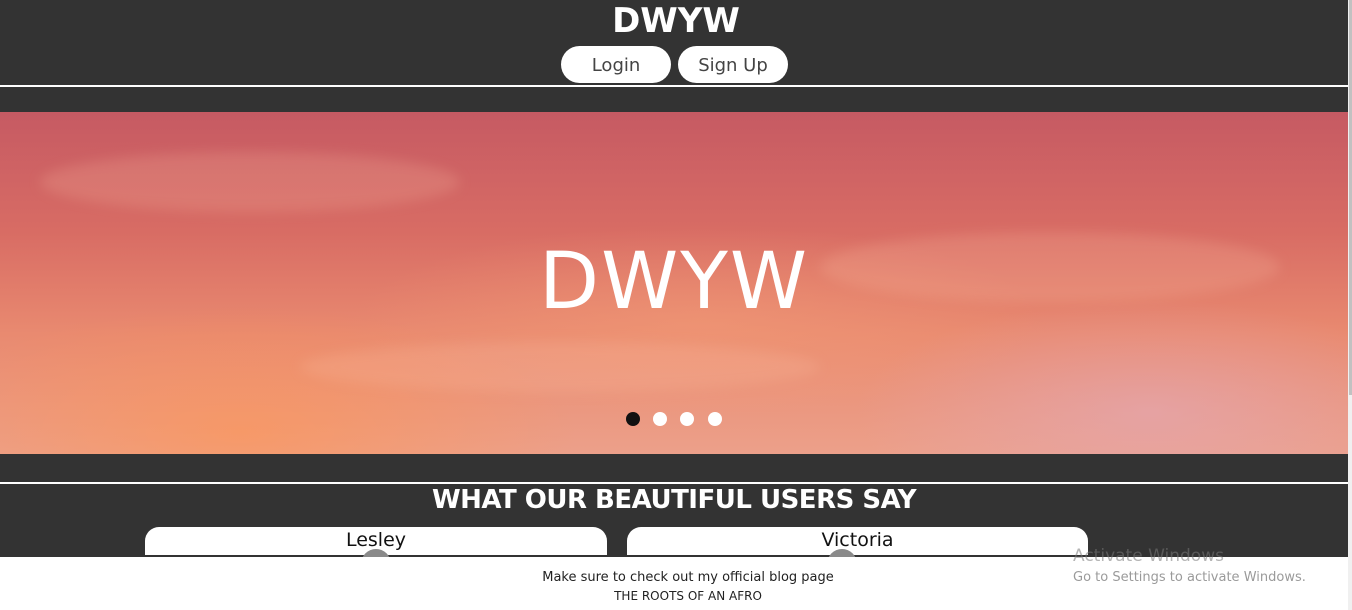 Image resolution: width=1352 pixels, height=610 pixels. What do you see at coordinates (674, 500) in the screenshot?
I see `testimonials-heading: WHAT OUR BEAUTIFUL USERS SAY` at bounding box center [674, 500].